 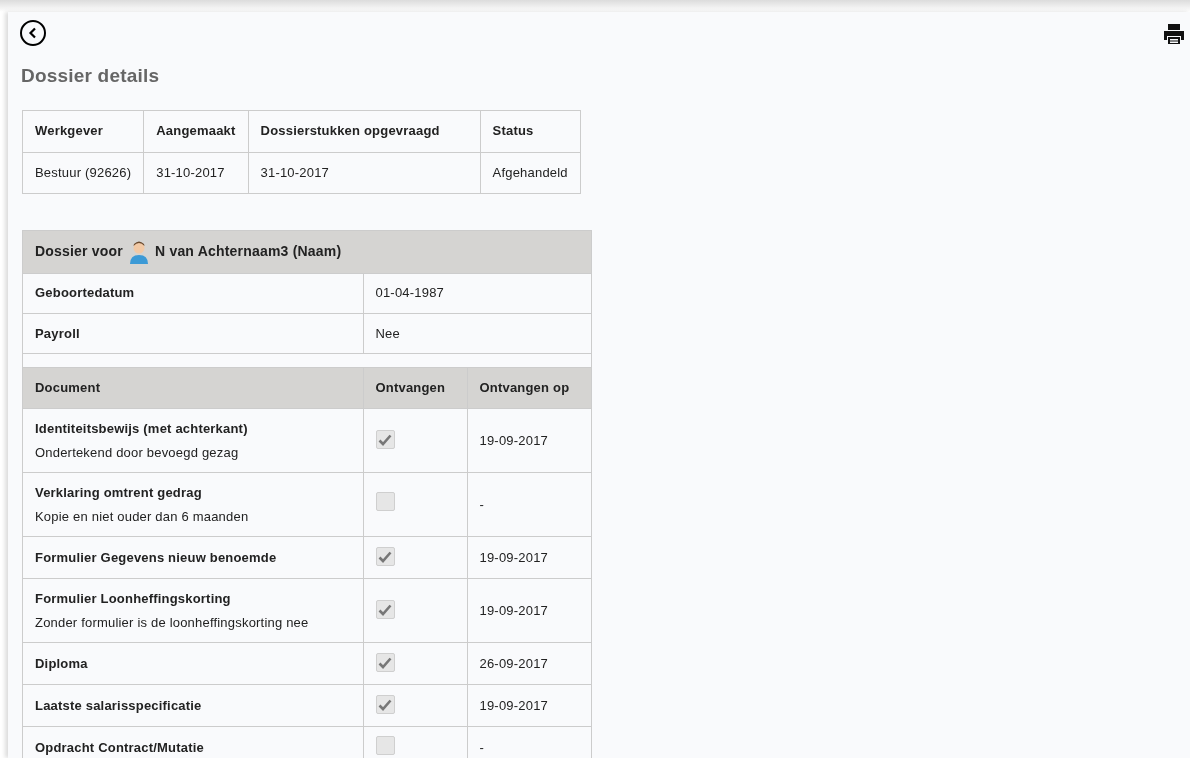 What do you see at coordinates (119, 492) in the screenshot?
I see `document-title: Verklaring omtrent gedrag` at bounding box center [119, 492].